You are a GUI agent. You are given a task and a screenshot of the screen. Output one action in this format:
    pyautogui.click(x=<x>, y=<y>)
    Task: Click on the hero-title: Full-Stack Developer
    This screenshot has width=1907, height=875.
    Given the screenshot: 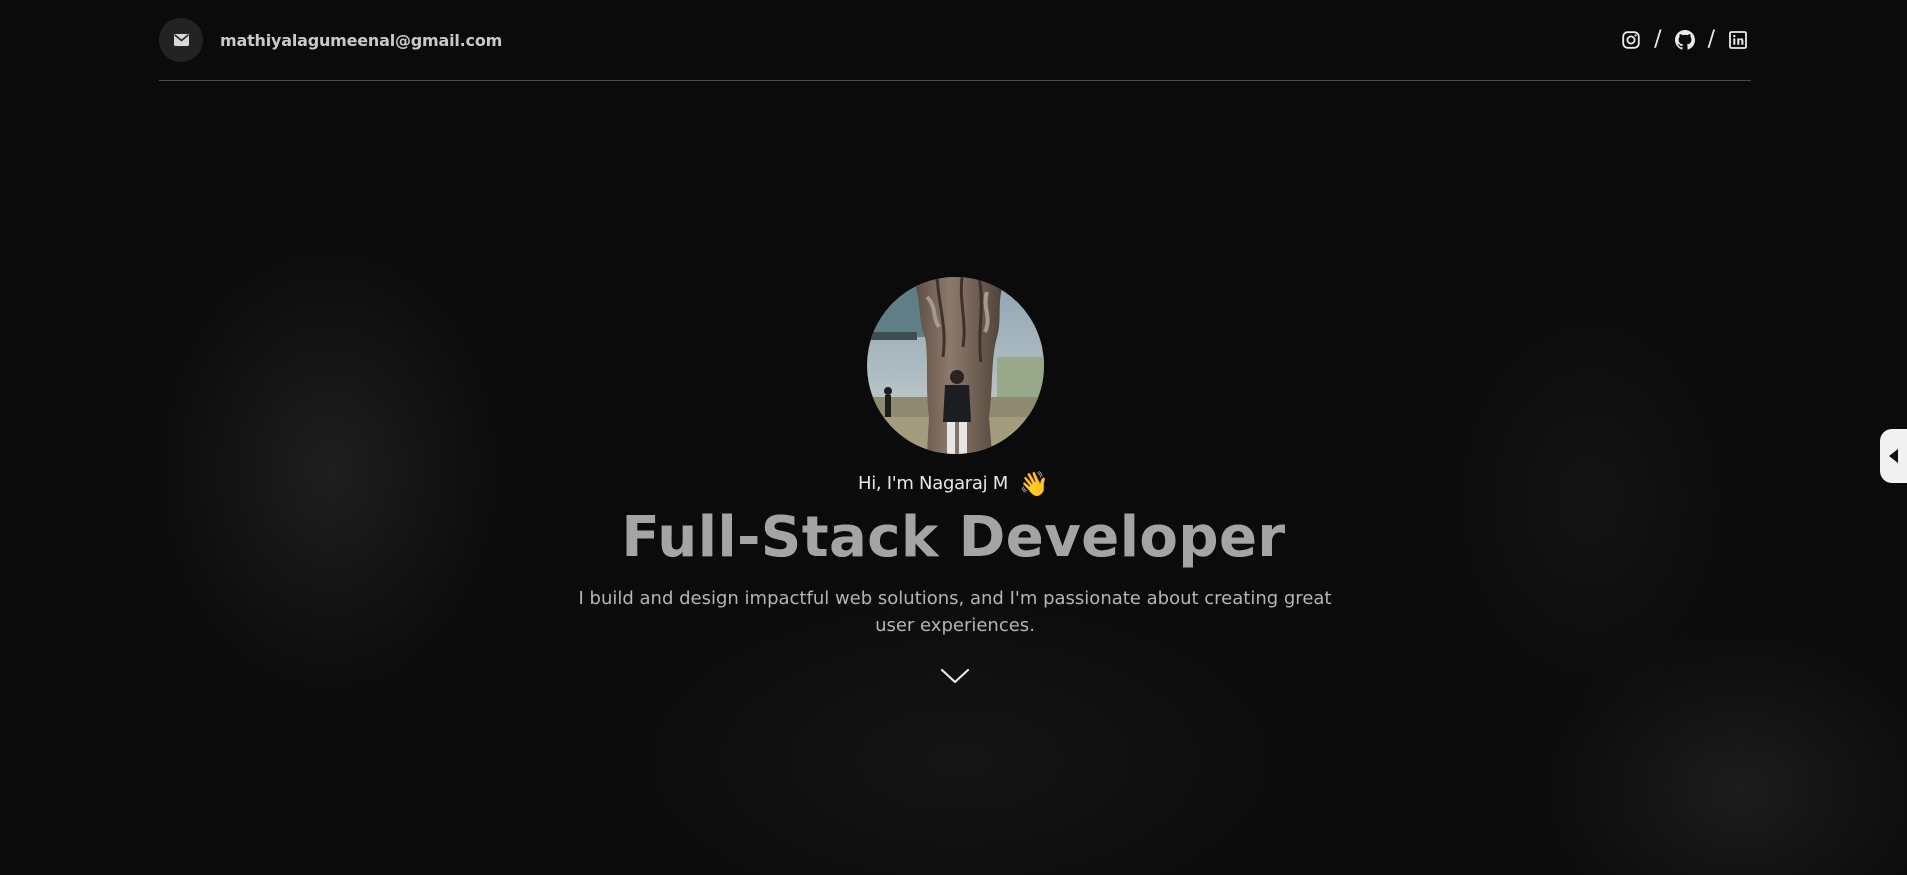 What is the action you would take?
    pyautogui.click(x=953, y=537)
    